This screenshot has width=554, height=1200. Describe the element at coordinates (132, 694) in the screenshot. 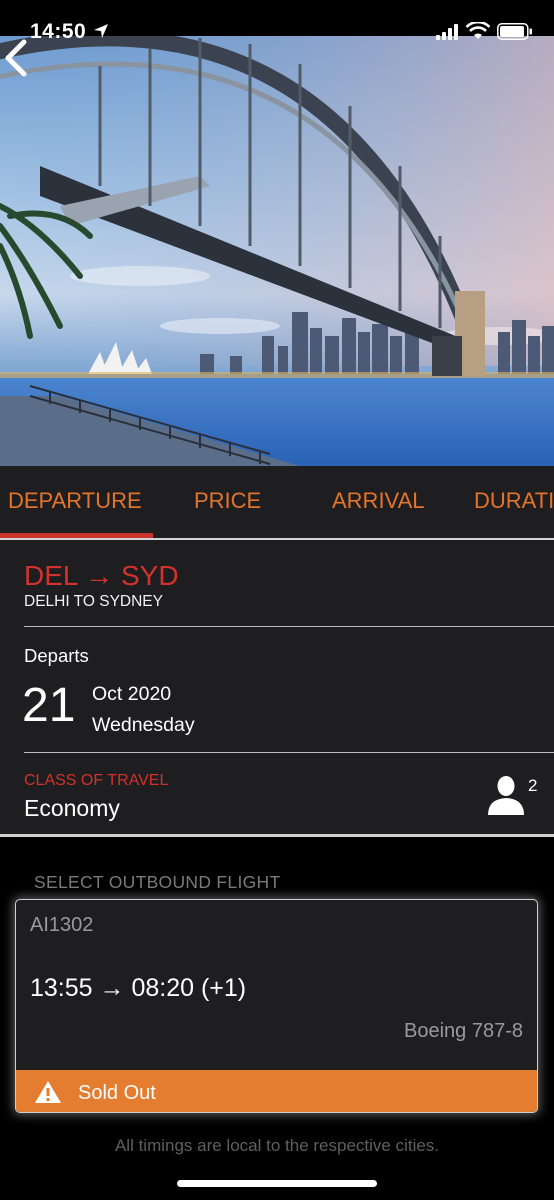

I see `departure-month-year: Oct 2020` at that location.